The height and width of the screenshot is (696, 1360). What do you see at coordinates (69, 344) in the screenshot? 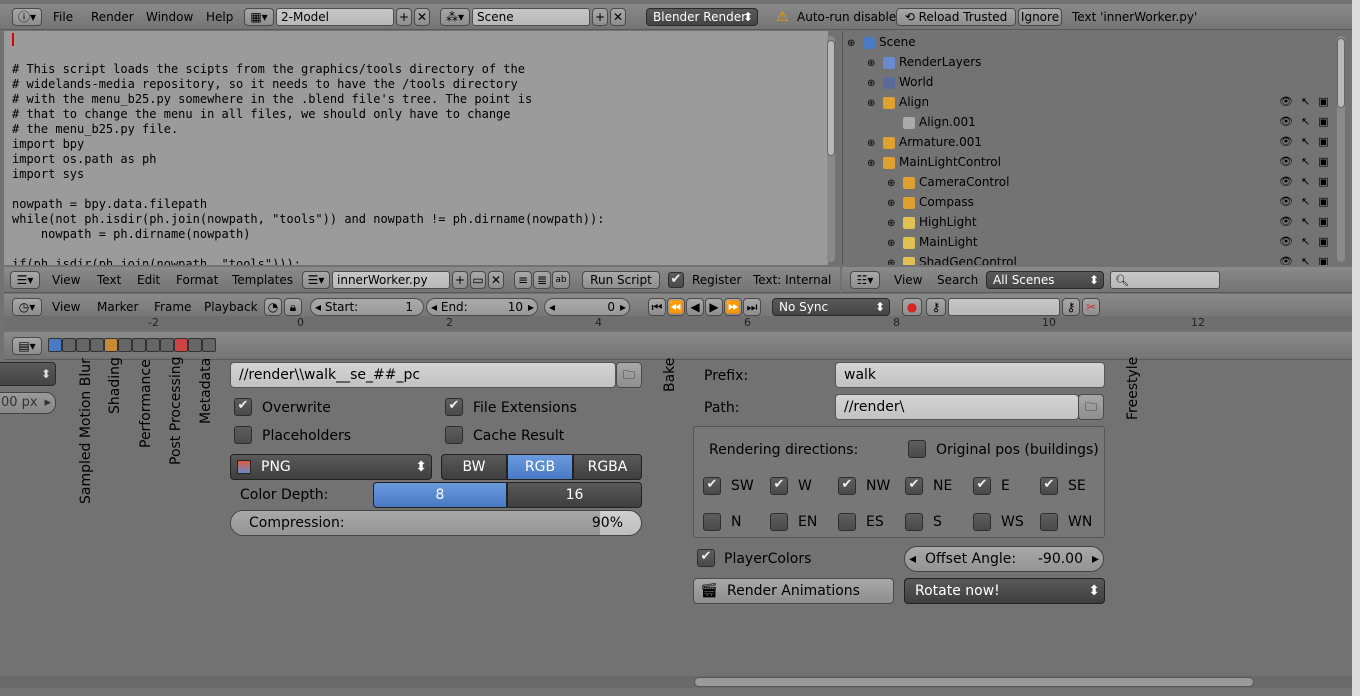
I see `render-layers-icon` at bounding box center [69, 344].